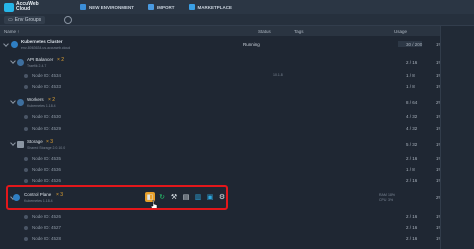 The height and width of the screenshot is (249, 474). I want to click on highlight-frame, so click(117, 197).